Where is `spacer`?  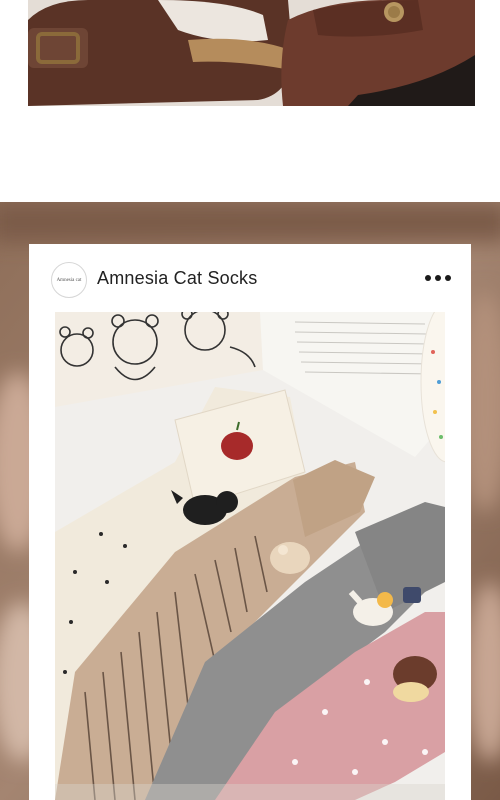 spacer is located at coordinates (250, 154).